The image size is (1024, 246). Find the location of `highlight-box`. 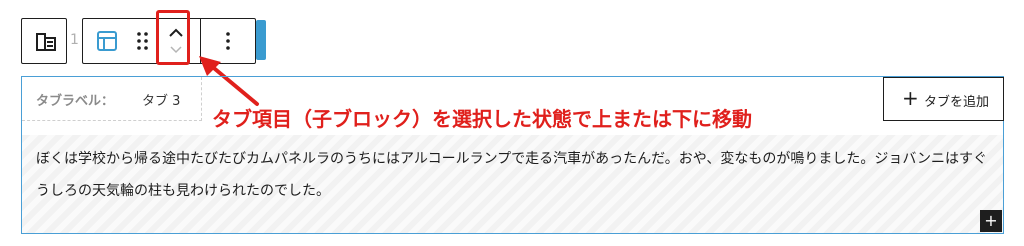

highlight-box is located at coordinates (173, 37).